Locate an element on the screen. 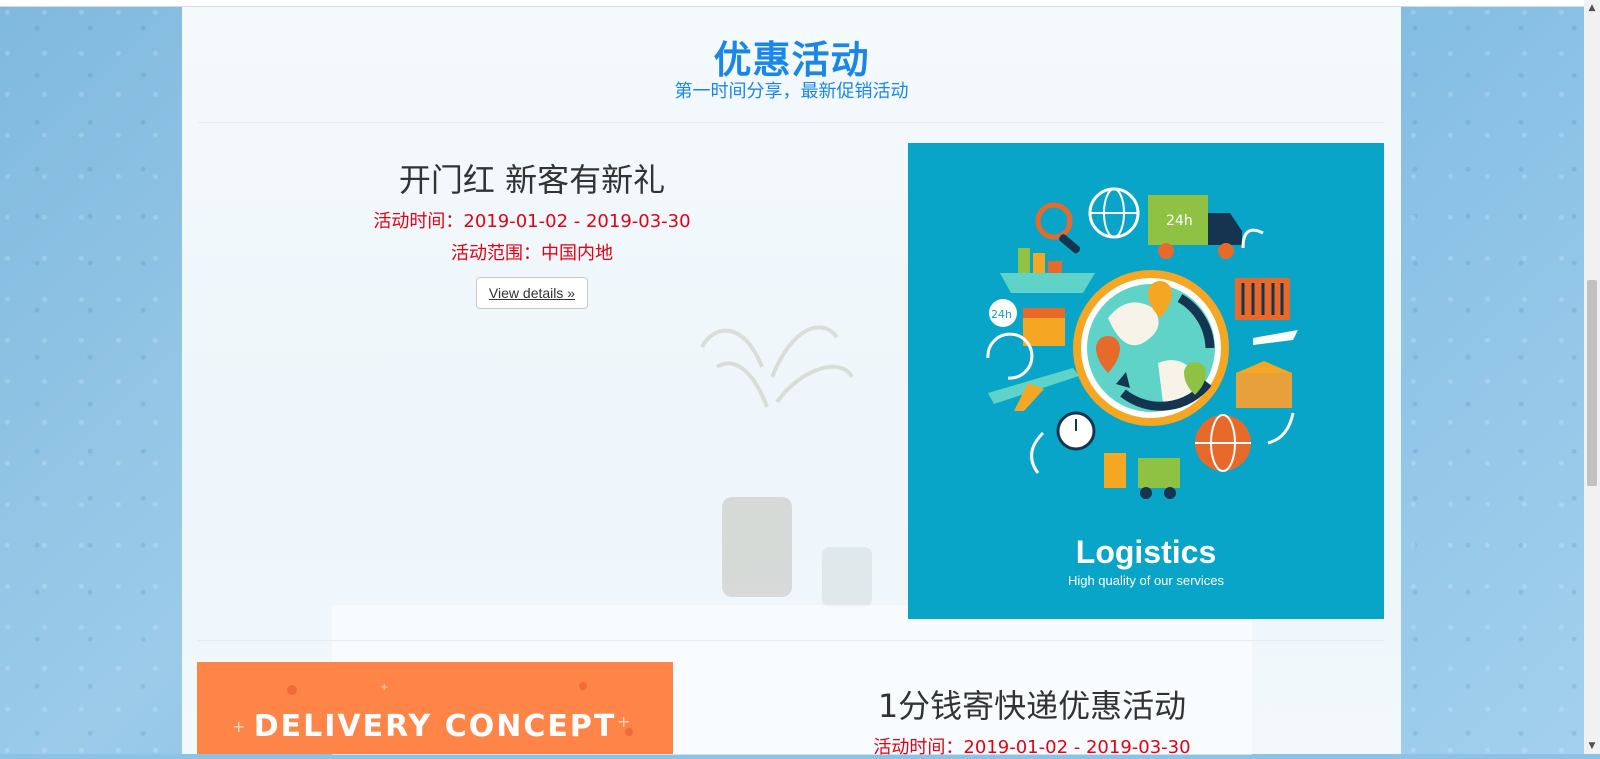 This screenshot has height=759, width=1600. view-details-button: View details » is located at coordinates (532, 293).